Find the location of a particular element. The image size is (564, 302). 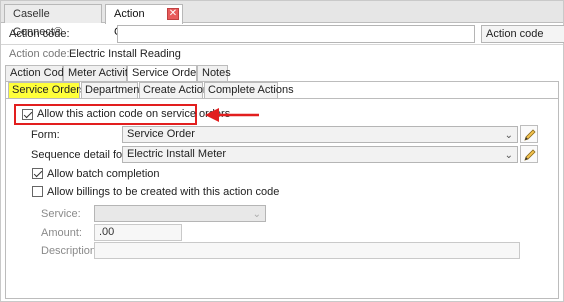

action-code-label: Action code: is located at coordinates (39, 34).